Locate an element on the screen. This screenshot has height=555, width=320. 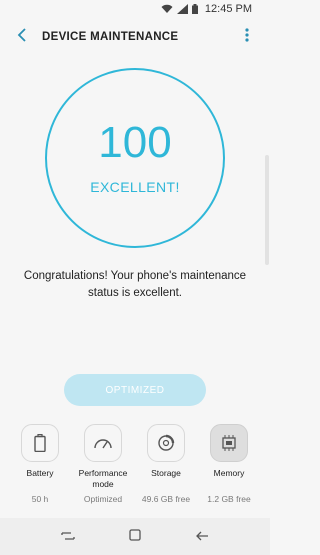
edge-panel-handle is located at coordinates (267, 210).